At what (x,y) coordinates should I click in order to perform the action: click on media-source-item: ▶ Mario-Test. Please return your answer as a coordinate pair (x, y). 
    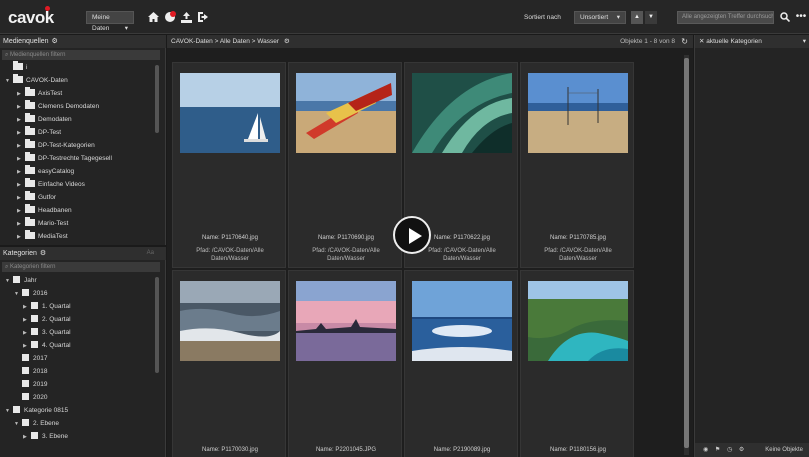
    Looking at the image, I should click on (43, 223).